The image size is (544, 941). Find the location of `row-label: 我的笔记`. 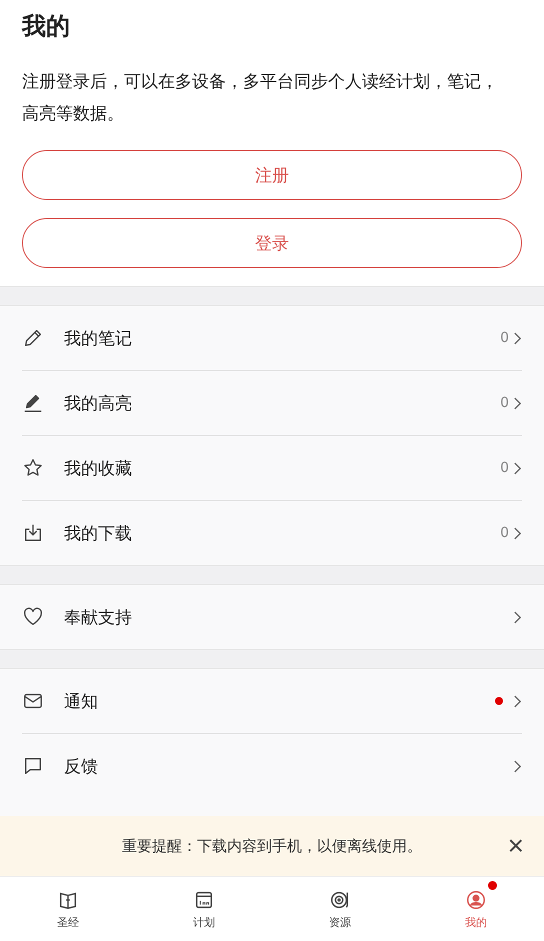

row-label: 我的笔记 is located at coordinates (98, 339).